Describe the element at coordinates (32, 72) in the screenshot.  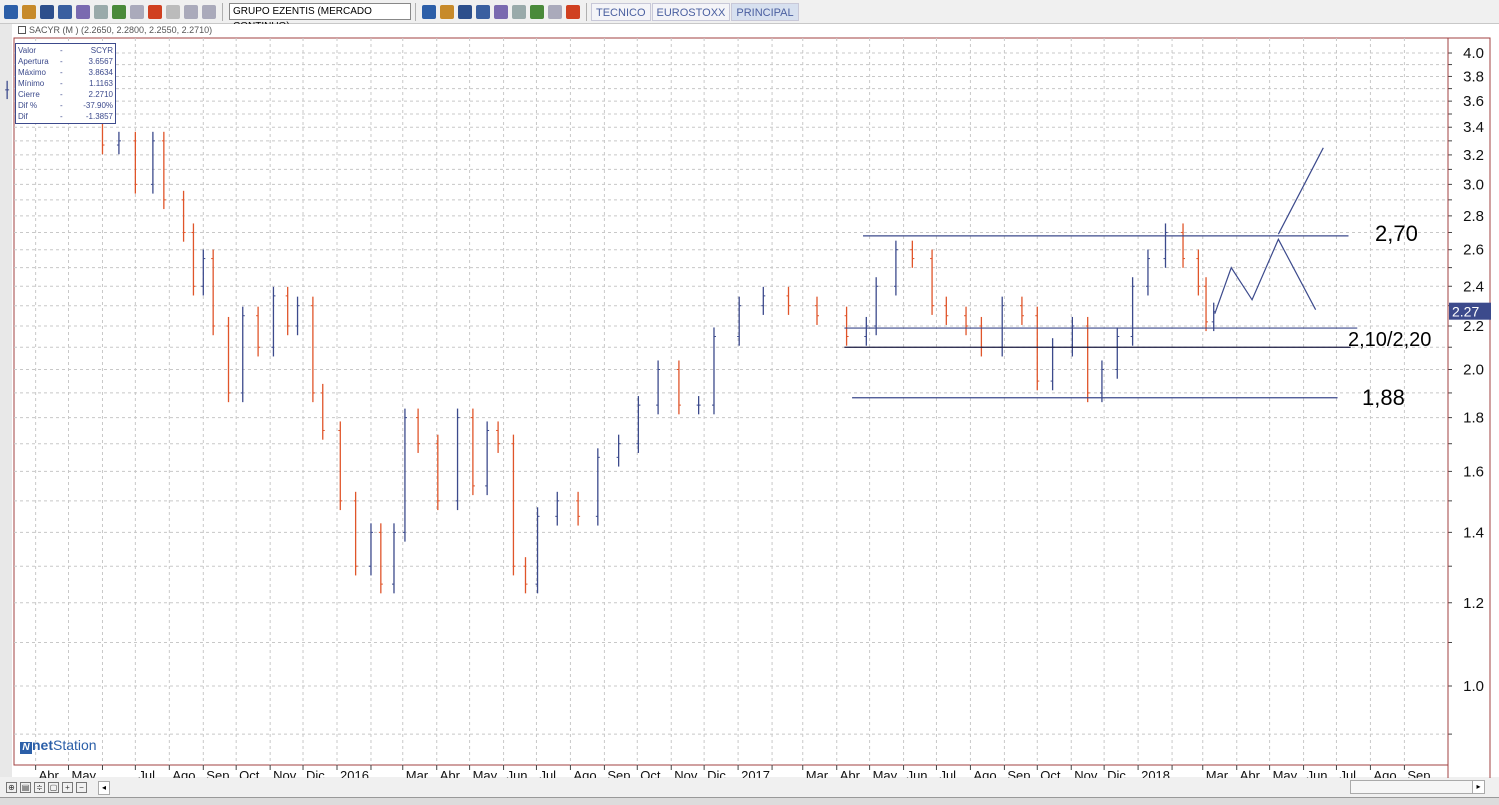
I see `legend-key: Máximo` at that location.